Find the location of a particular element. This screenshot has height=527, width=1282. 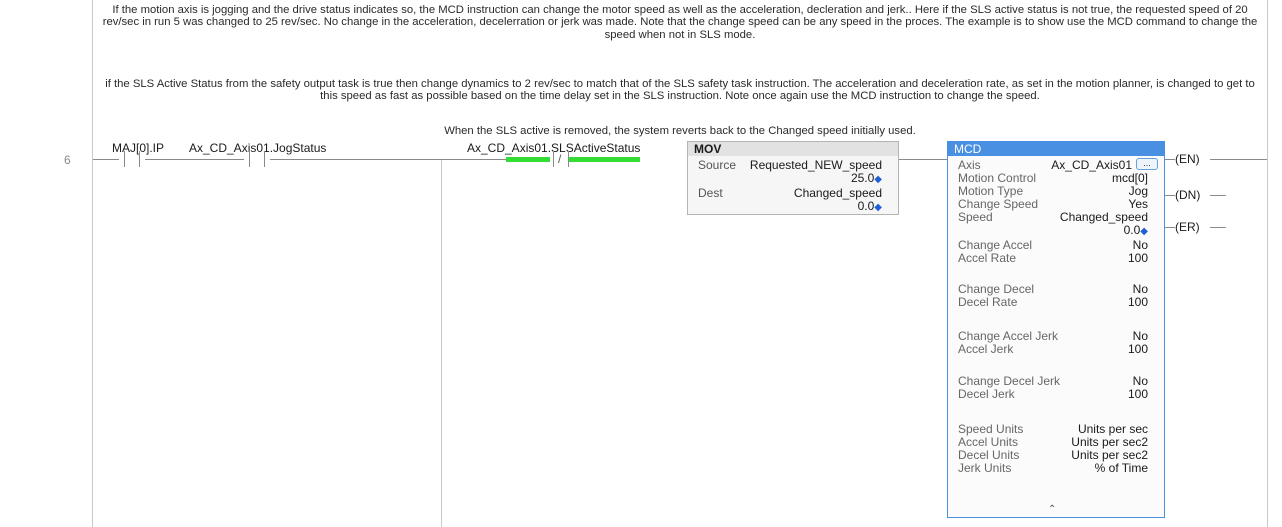

mcd-title: MCD is located at coordinates (1056, 149).